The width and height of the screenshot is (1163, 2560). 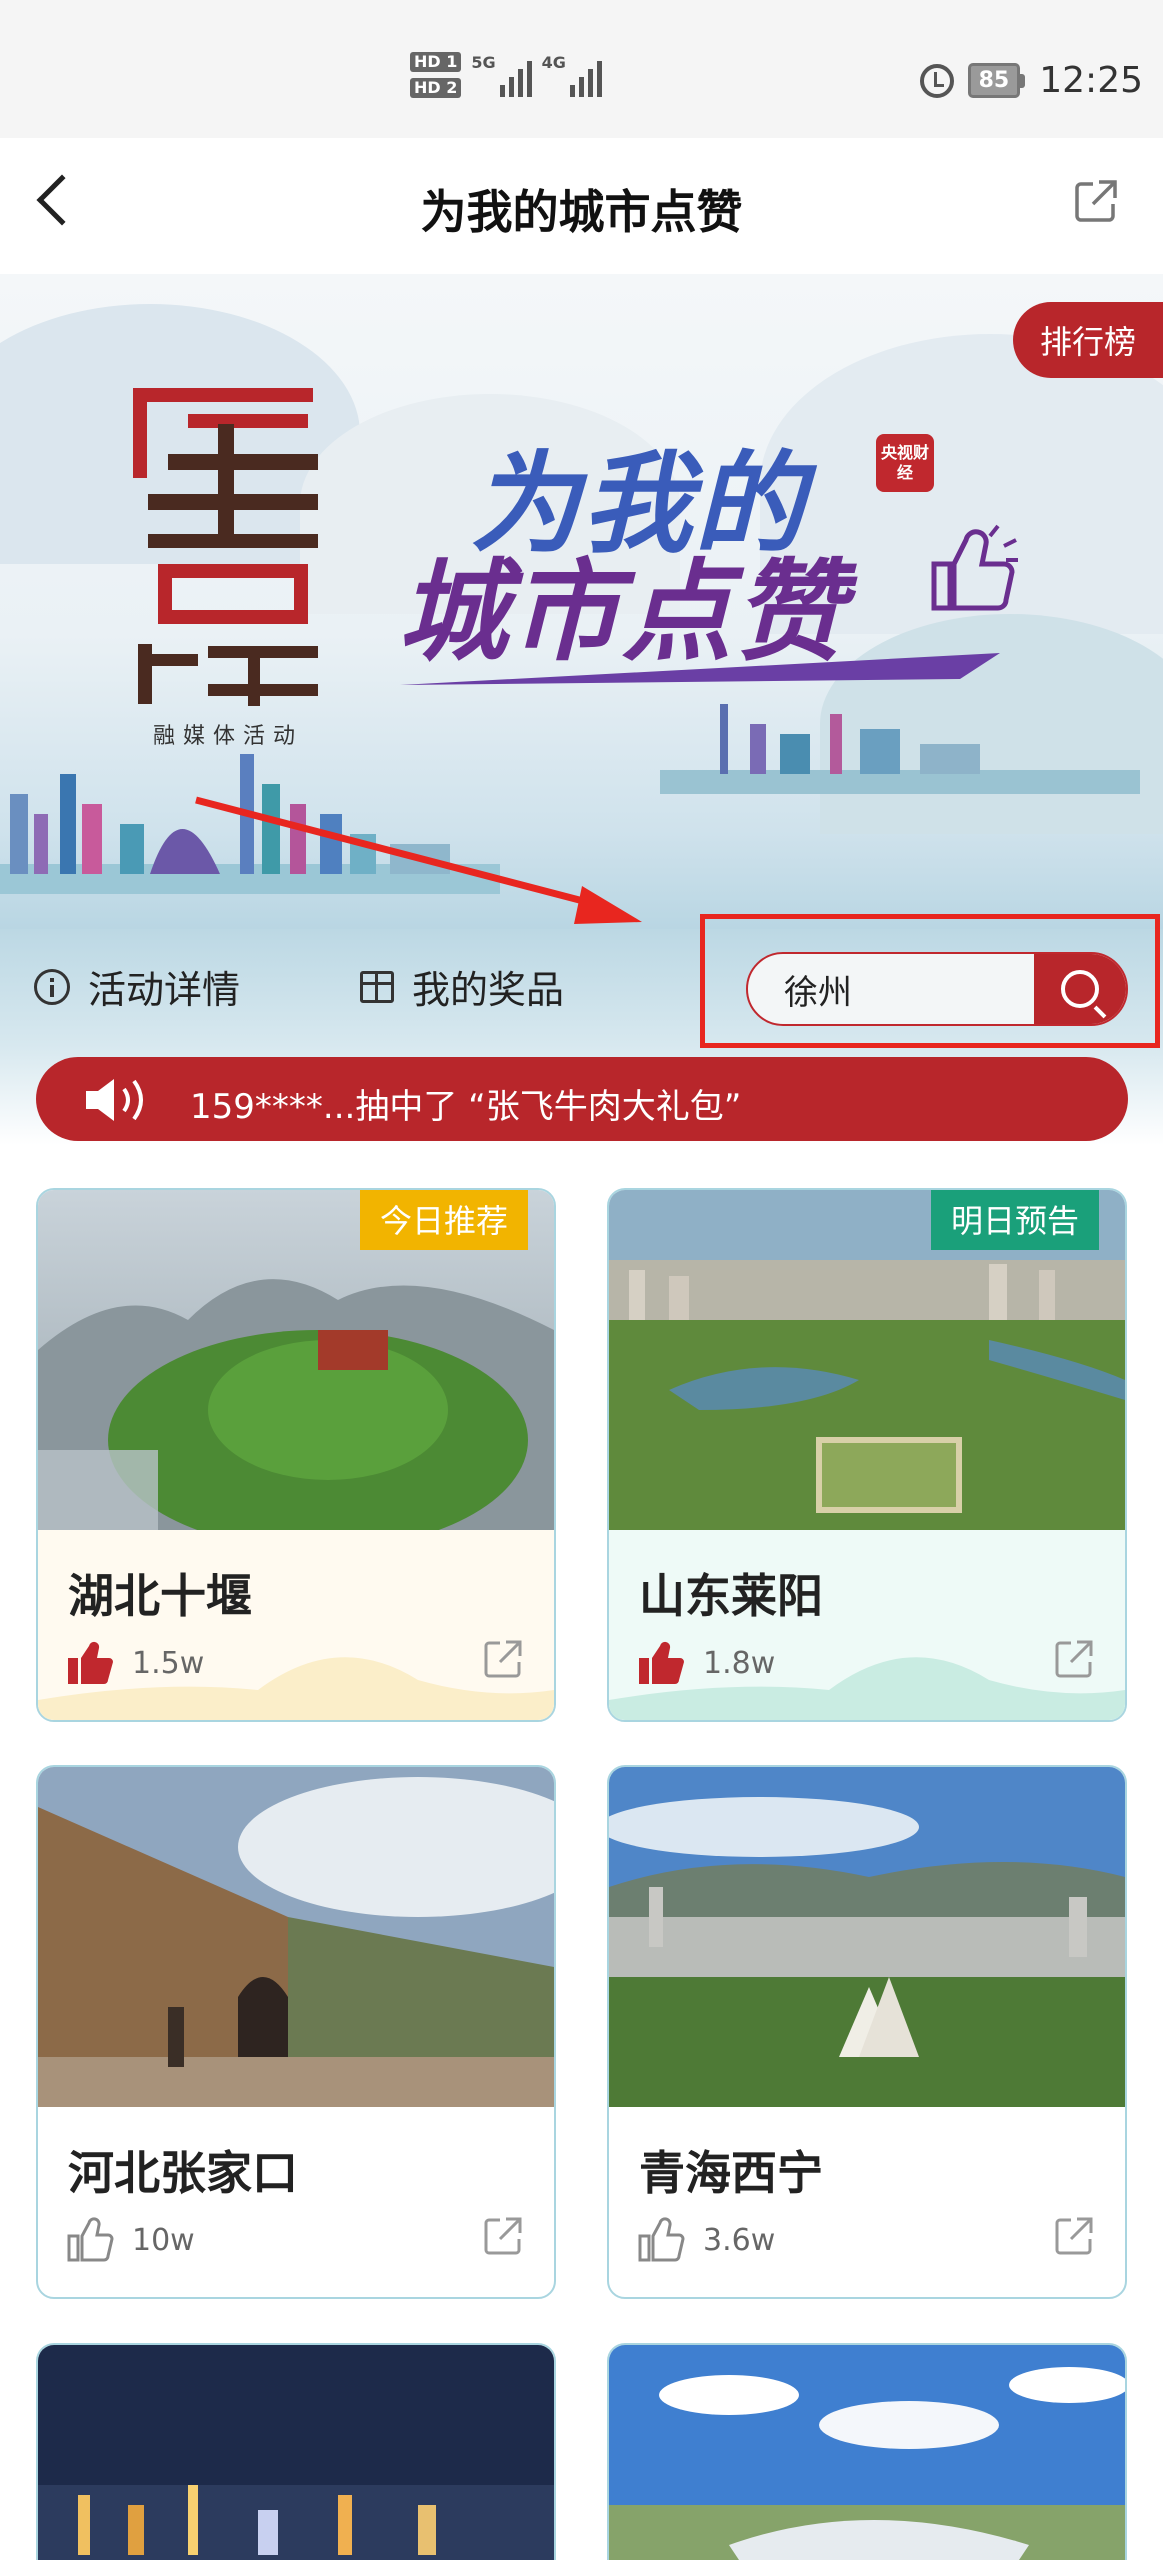 I want to click on badge-today: 今日推荐, so click(x=443, y=1220).